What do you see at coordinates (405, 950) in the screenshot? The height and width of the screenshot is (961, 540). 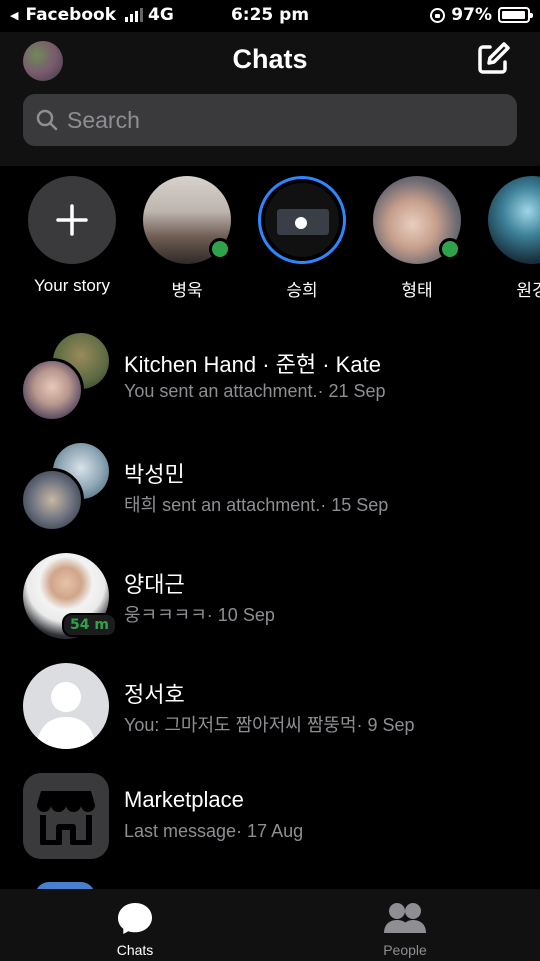 I see `tab-label: People` at bounding box center [405, 950].